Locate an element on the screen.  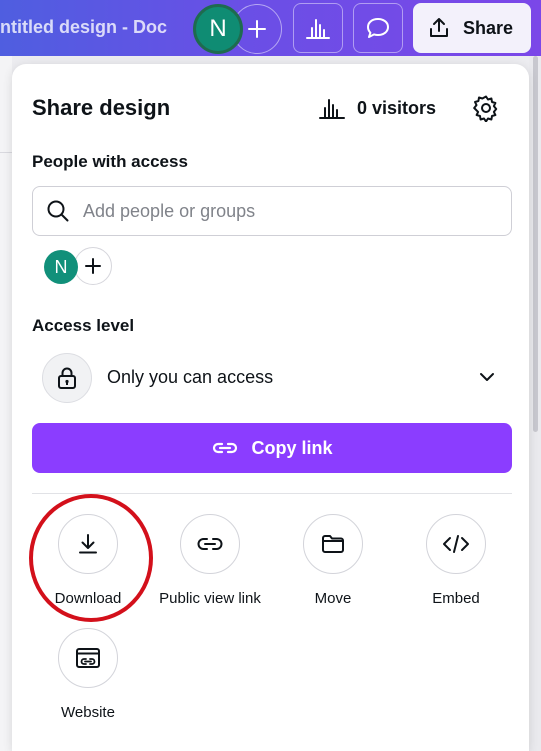
download-icon is located at coordinates (88, 544).